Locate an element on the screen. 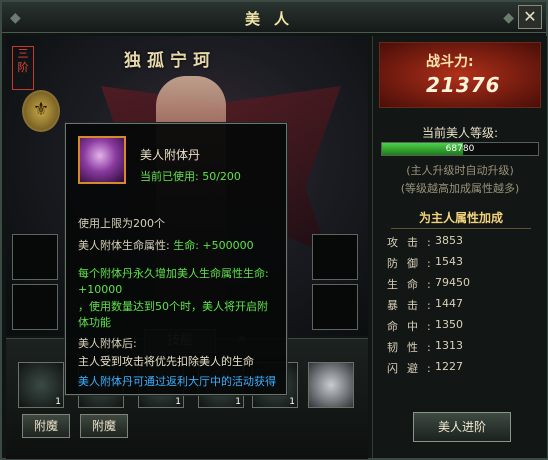  tooltip-hp-attr: 美人附体生命属性: 生命: +500000 is located at coordinates (166, 245).